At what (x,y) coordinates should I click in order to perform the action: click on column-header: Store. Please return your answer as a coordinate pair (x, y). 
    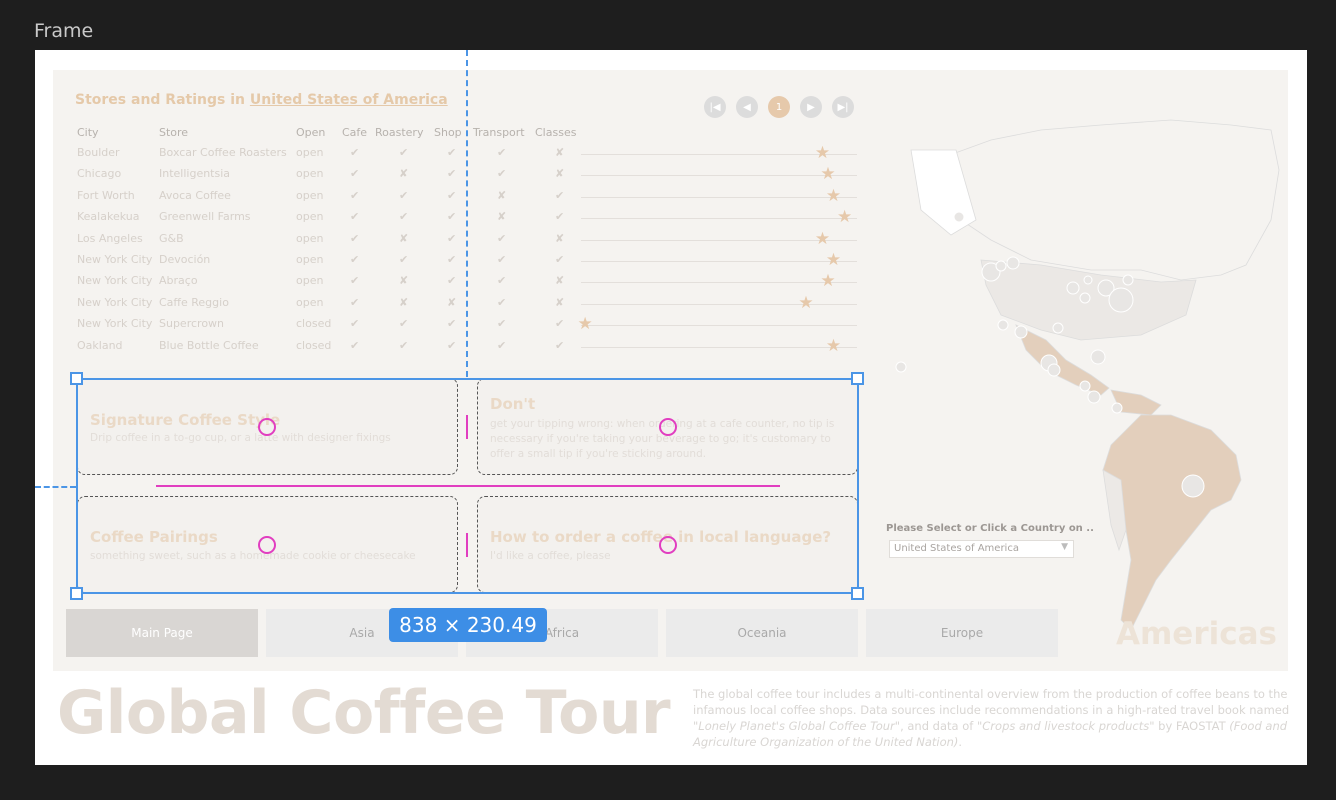
    Looking at the image, I should click on (174, 132).